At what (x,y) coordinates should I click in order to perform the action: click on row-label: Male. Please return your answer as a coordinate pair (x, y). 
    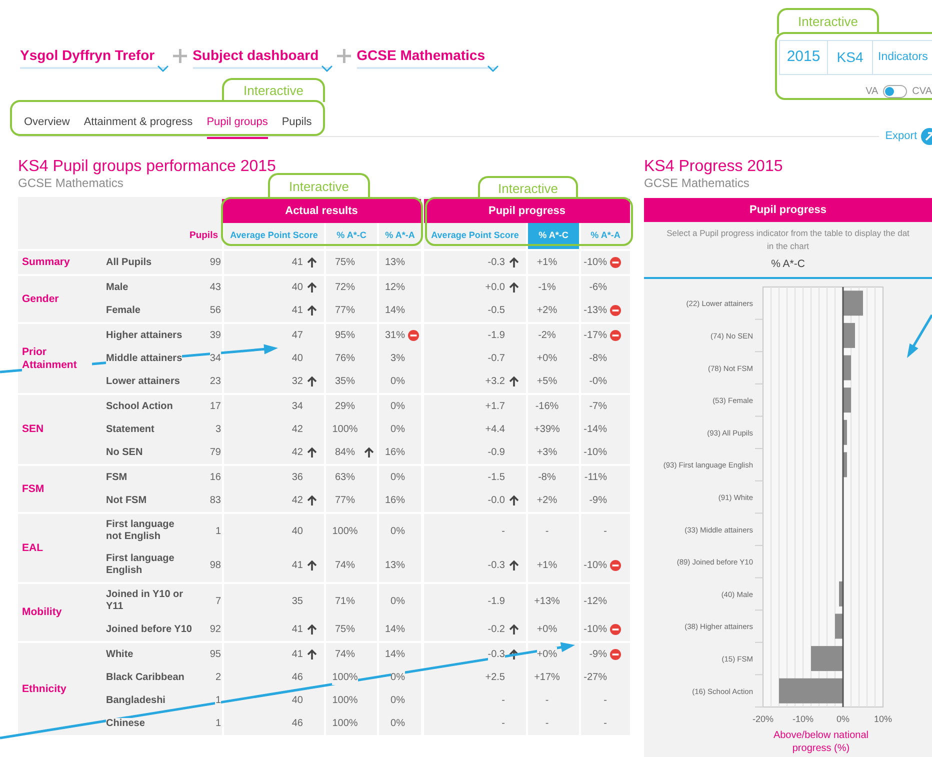
    Looking at the image, I should click on (117, 288).